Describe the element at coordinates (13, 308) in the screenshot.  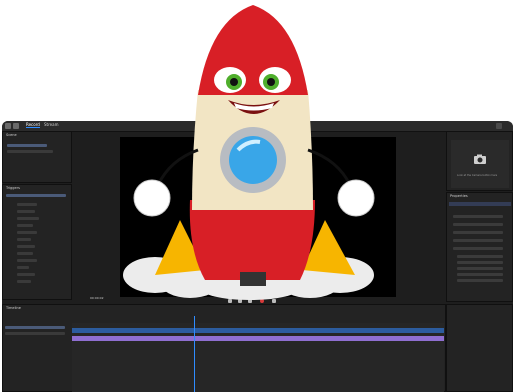
I see `timeline-panel-title: Timeline` at that location.